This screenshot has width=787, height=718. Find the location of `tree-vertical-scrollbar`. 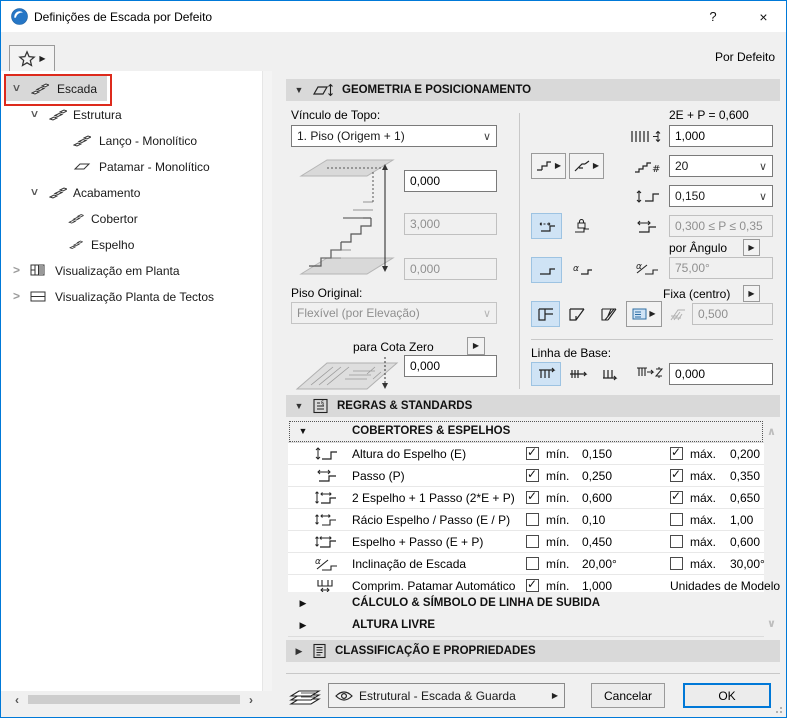

tree-vertical-scrollbar is located at coordinates (267, 381).